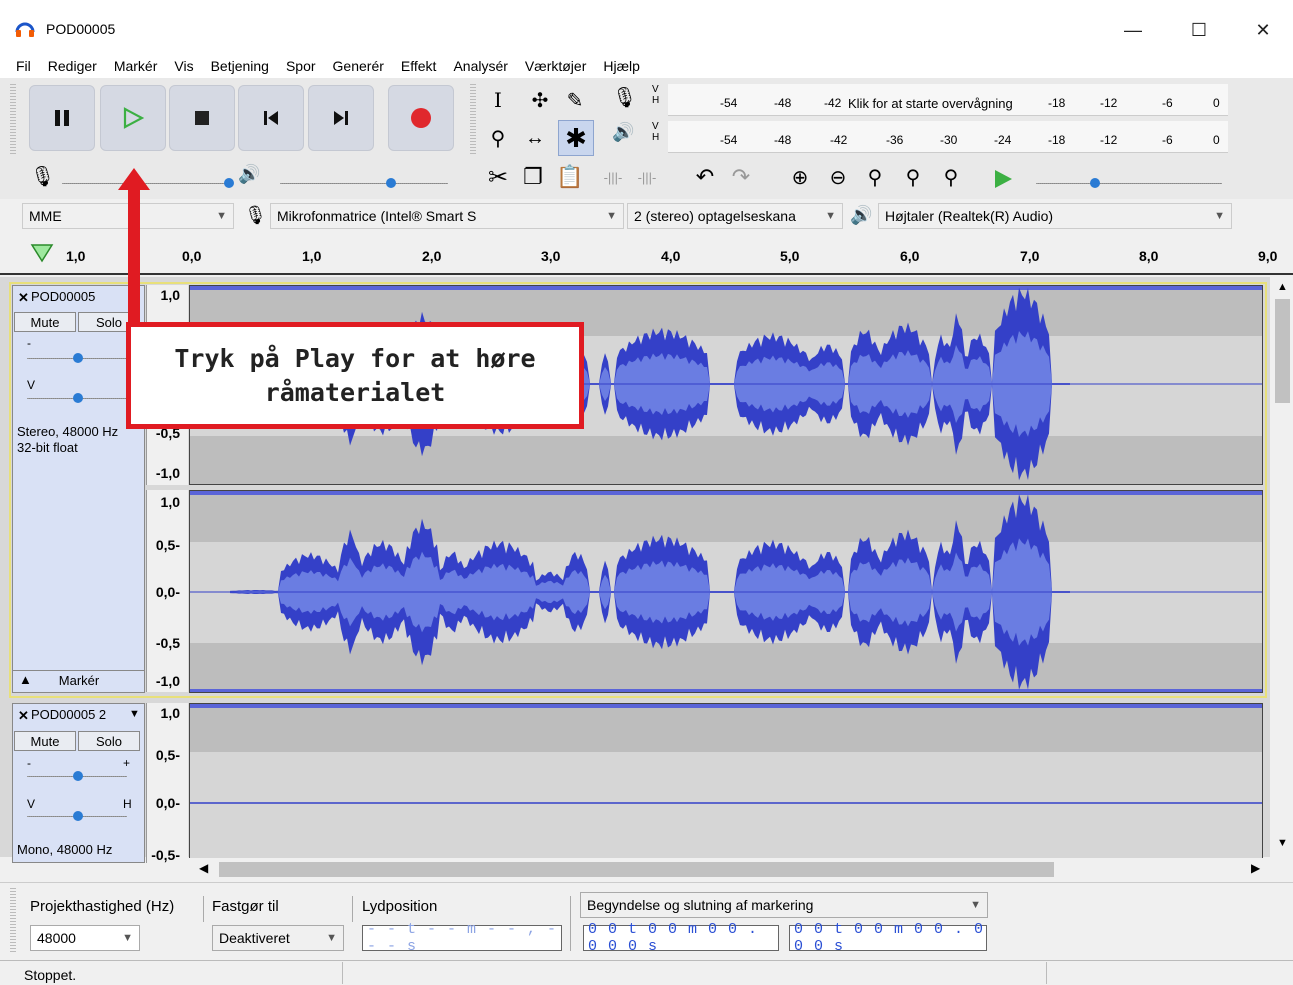 The height and width of the screenshot is (985, 1293). What do you see at coordinates (419, 66) in the screenshot?
I see `menu-effect: Effekt` at bounding box center [419, 66].